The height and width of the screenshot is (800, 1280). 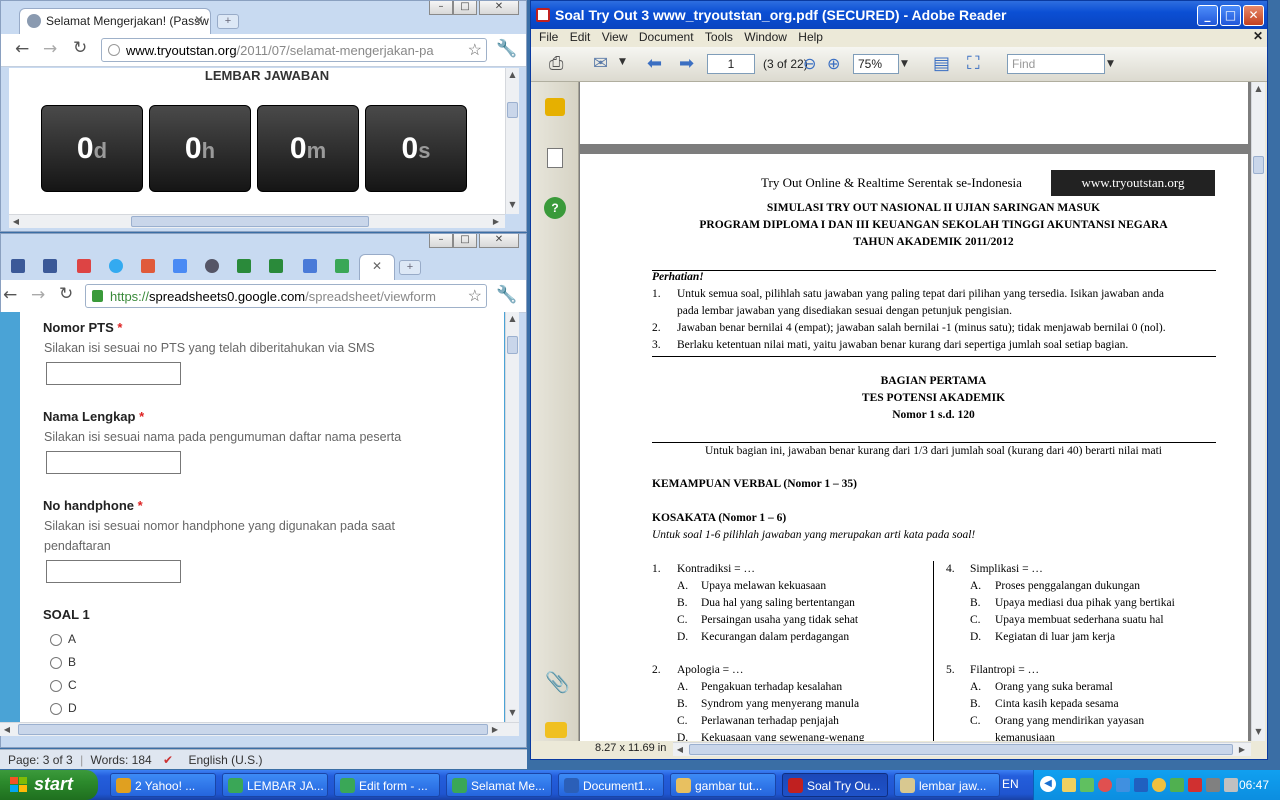 I want to click on reload-icon: ↻, so click(x=80, y=48).